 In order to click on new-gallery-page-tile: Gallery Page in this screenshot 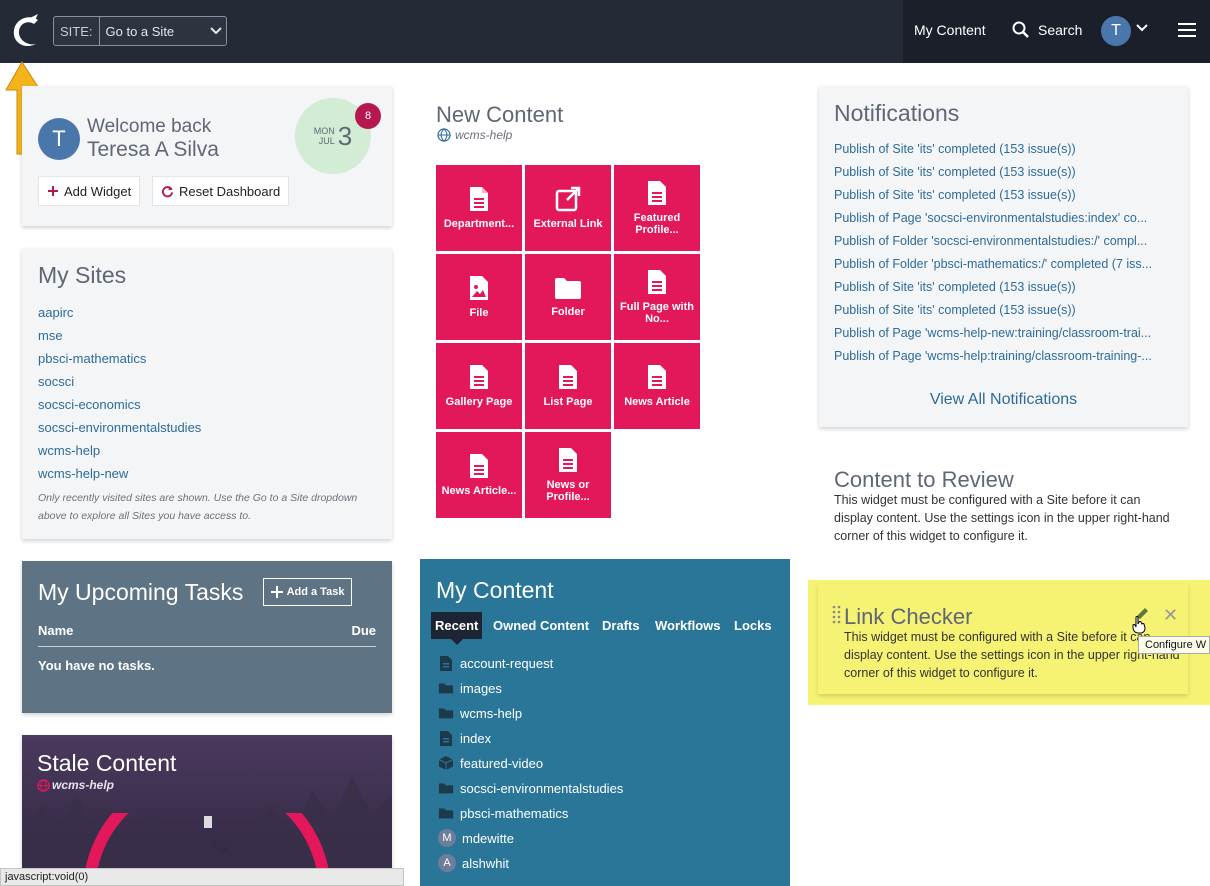, I will do `click(479, 386)`.